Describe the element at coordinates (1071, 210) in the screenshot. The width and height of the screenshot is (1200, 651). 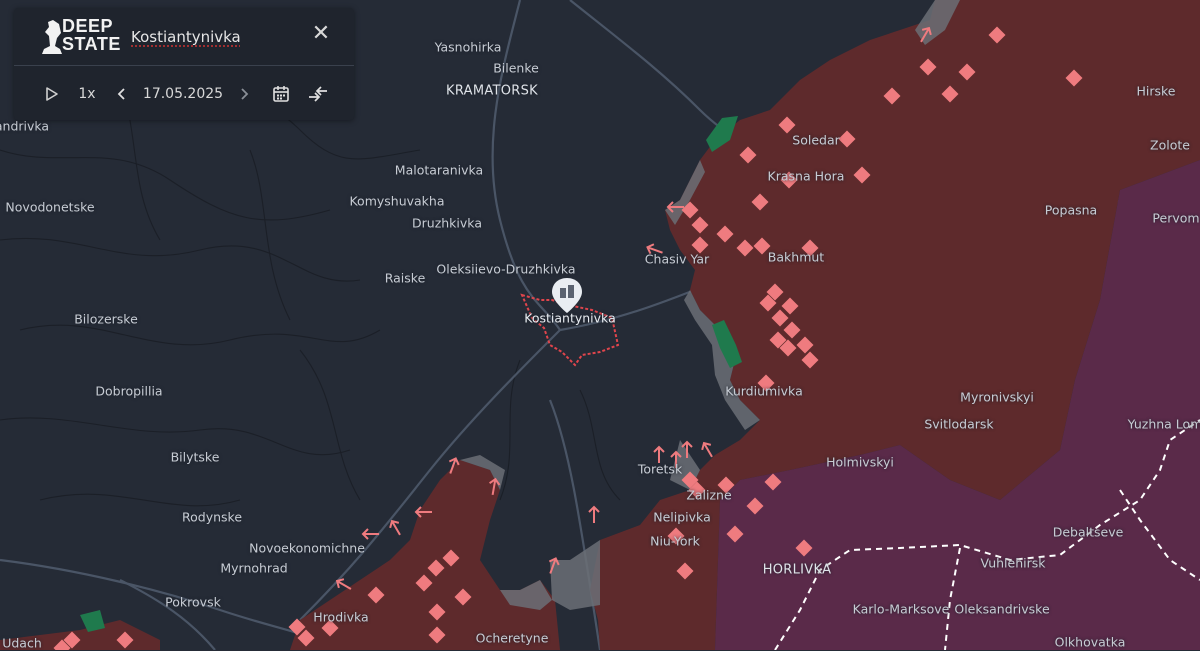
I see `map-label-popasna: Popasna` at that location.